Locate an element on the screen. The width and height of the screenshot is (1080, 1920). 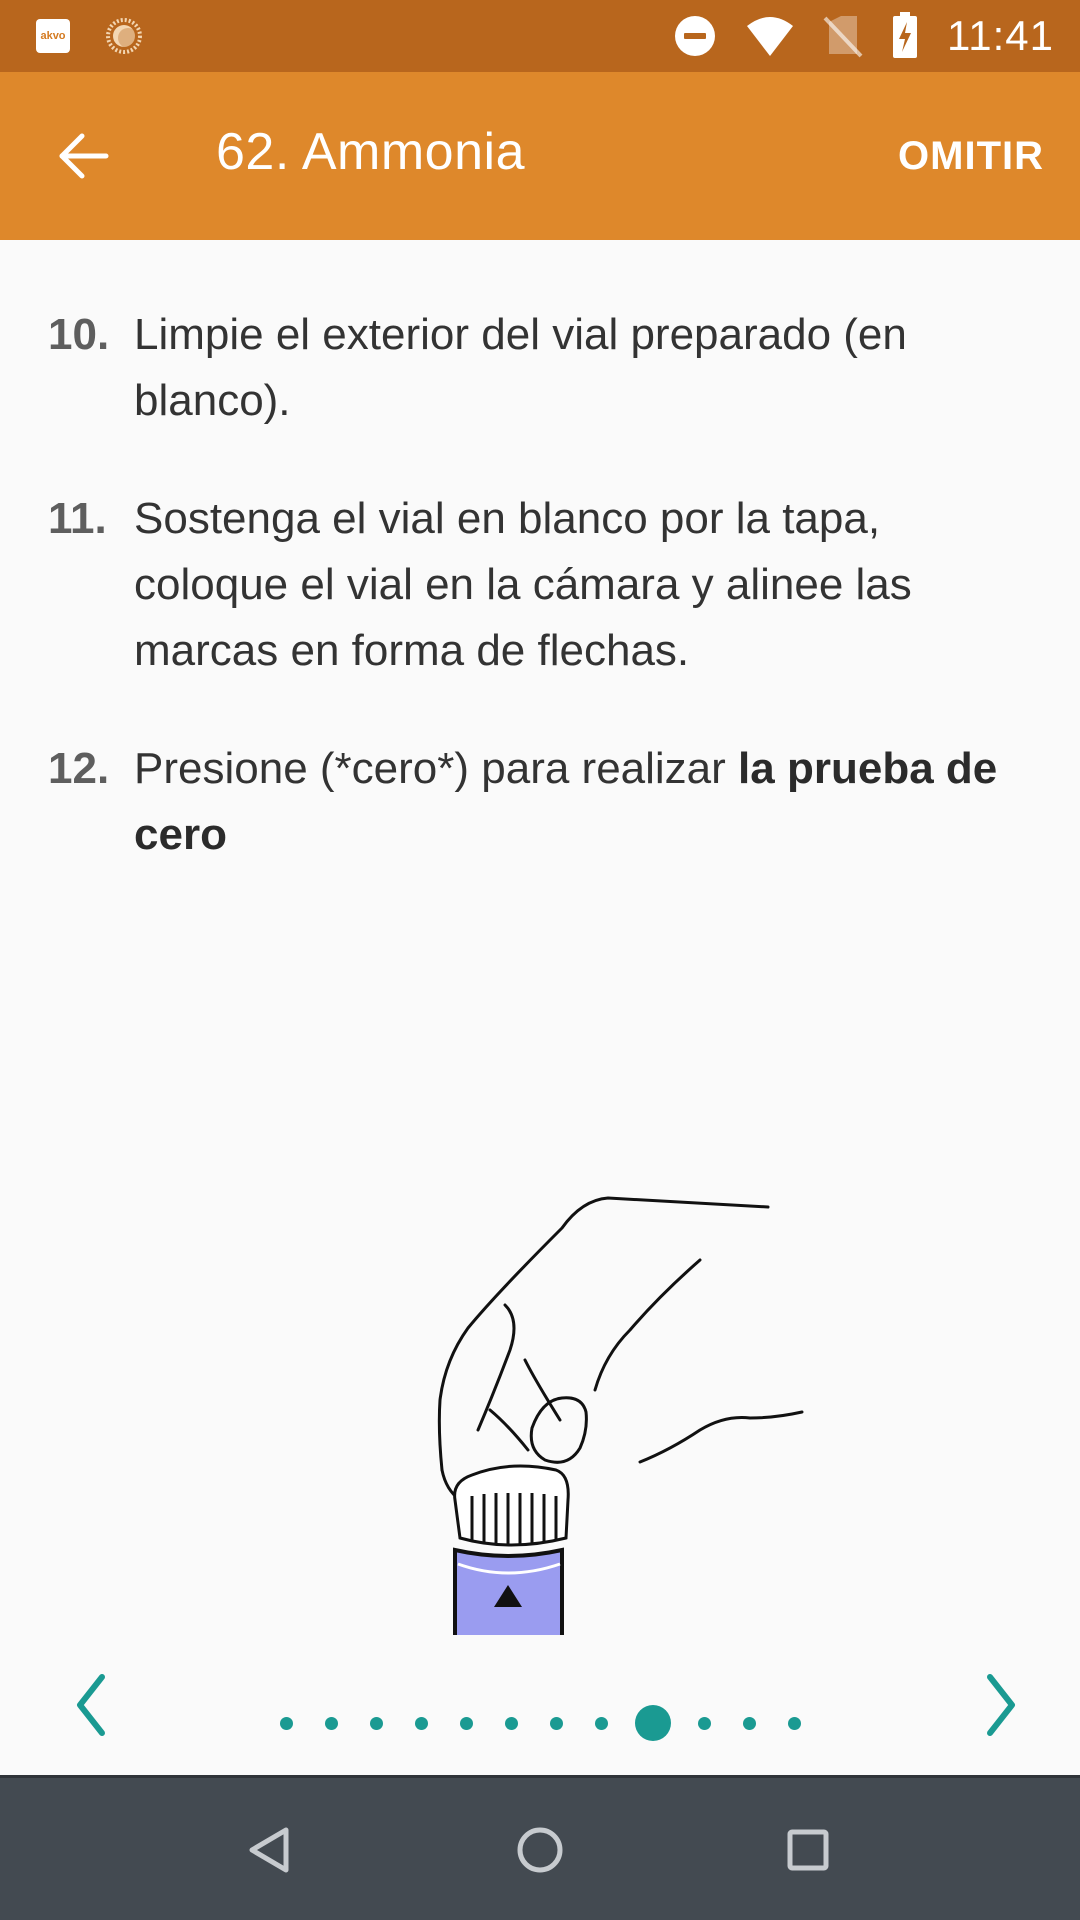
nav-back-button is located at coordinates (270, 1850).